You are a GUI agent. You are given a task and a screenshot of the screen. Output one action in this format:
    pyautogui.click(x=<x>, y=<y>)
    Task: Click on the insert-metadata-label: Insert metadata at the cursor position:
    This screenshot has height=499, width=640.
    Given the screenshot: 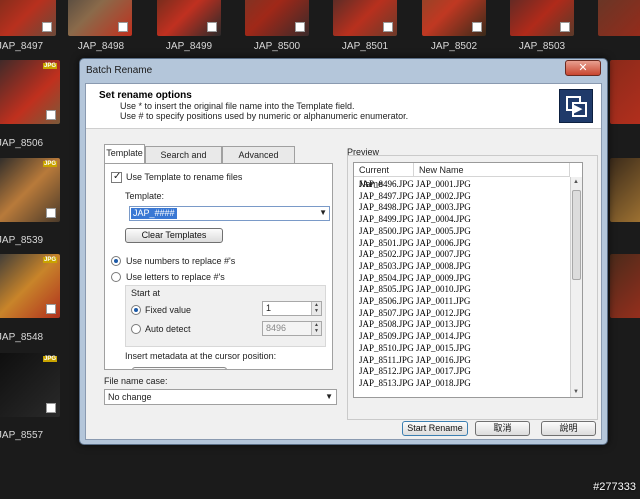 What is the action you would take?
    pyautogui.click(x=201, y=356)
    